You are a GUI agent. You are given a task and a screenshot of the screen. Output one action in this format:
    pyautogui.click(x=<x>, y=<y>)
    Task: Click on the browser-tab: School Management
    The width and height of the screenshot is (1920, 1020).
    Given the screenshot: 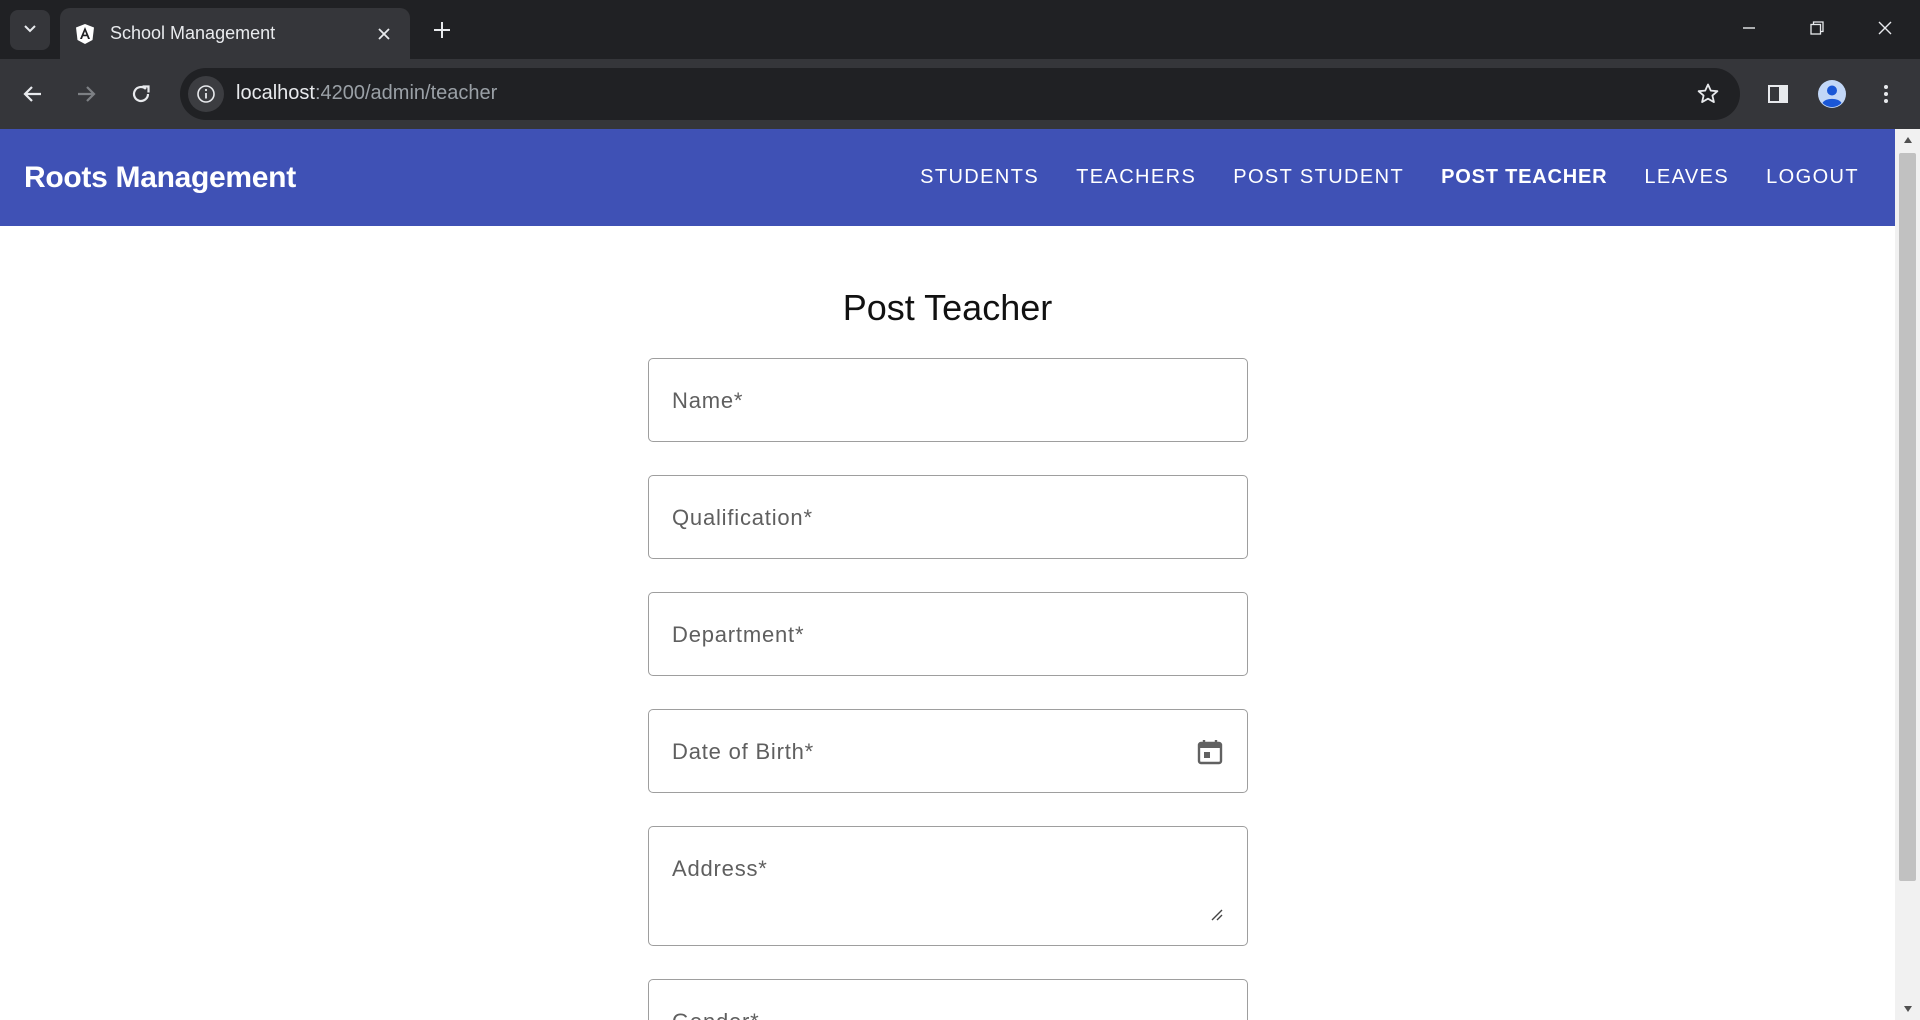 What is the action you would take?
    pyautogui.click(x=235, y=33)
    